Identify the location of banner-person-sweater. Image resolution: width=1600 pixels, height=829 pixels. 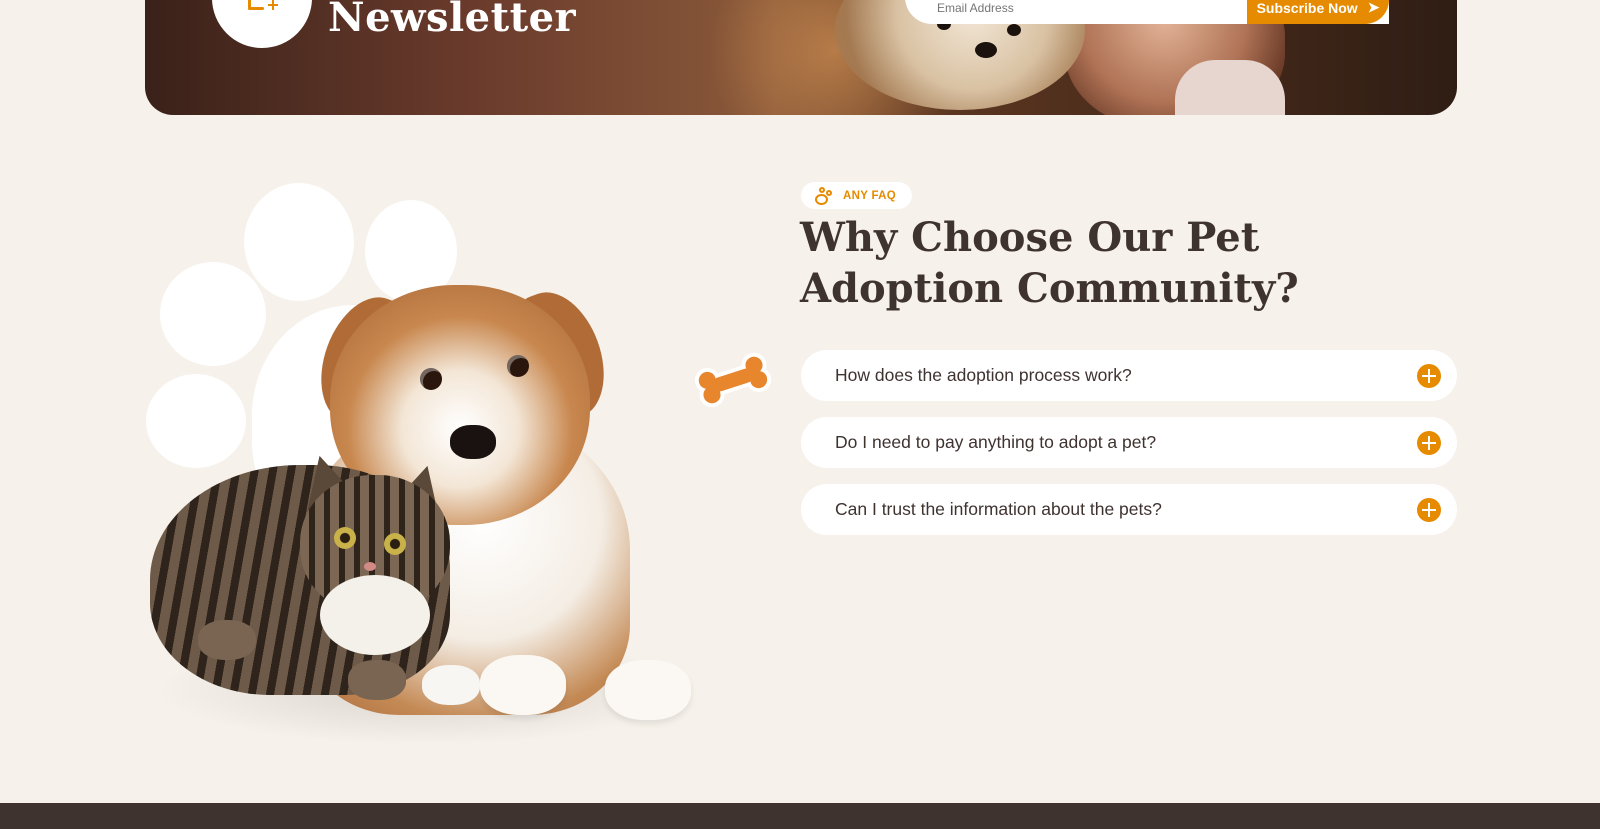
(1230, 87).